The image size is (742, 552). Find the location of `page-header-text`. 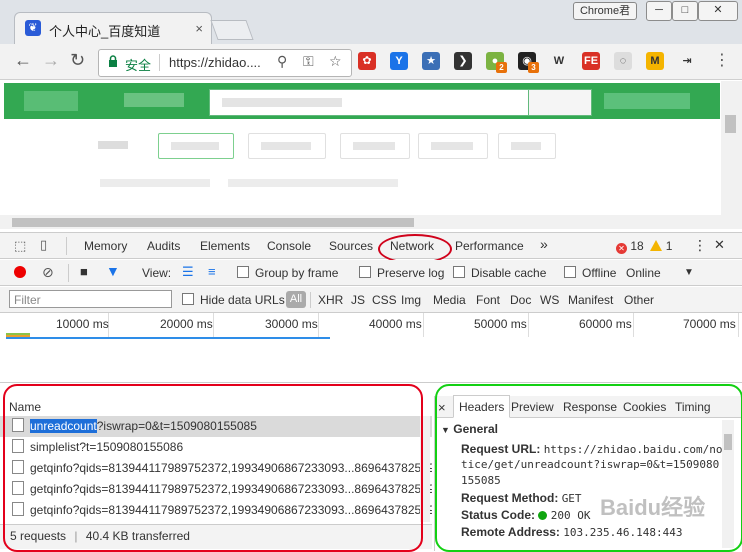

page-header-text is located at coordinates (154, 100).